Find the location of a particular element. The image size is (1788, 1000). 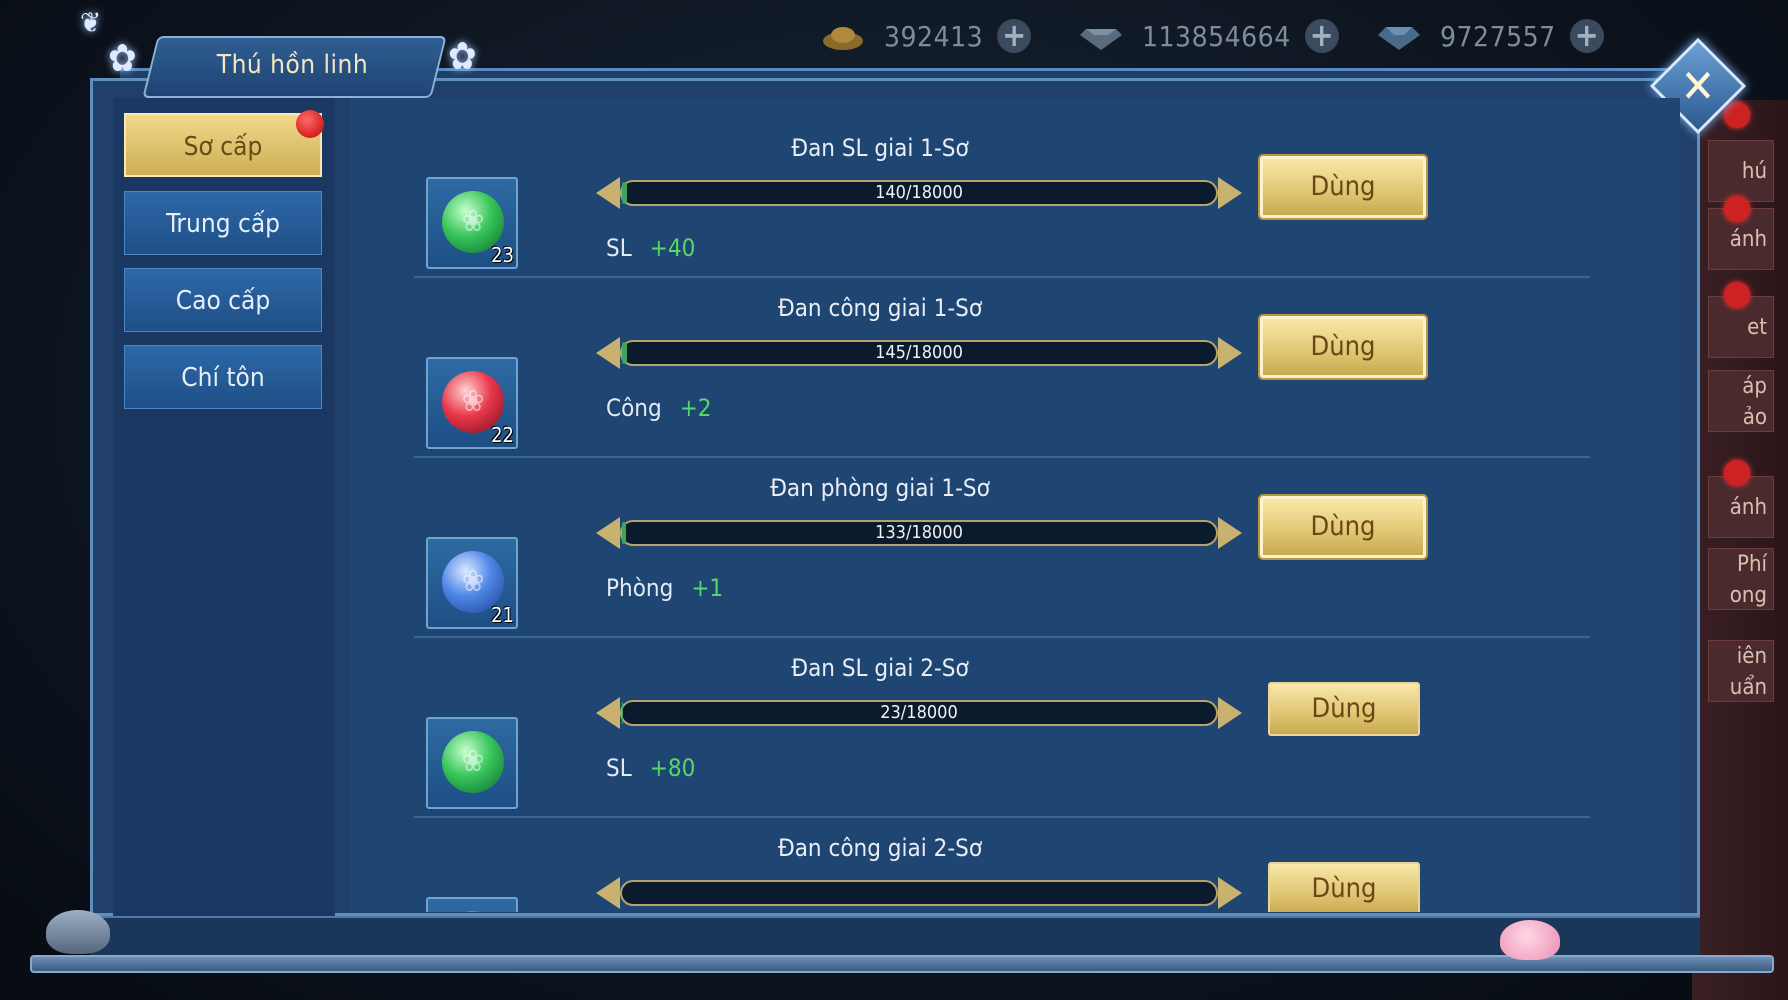

progress-text: 140/18000 is located at coordinates (919, 192).